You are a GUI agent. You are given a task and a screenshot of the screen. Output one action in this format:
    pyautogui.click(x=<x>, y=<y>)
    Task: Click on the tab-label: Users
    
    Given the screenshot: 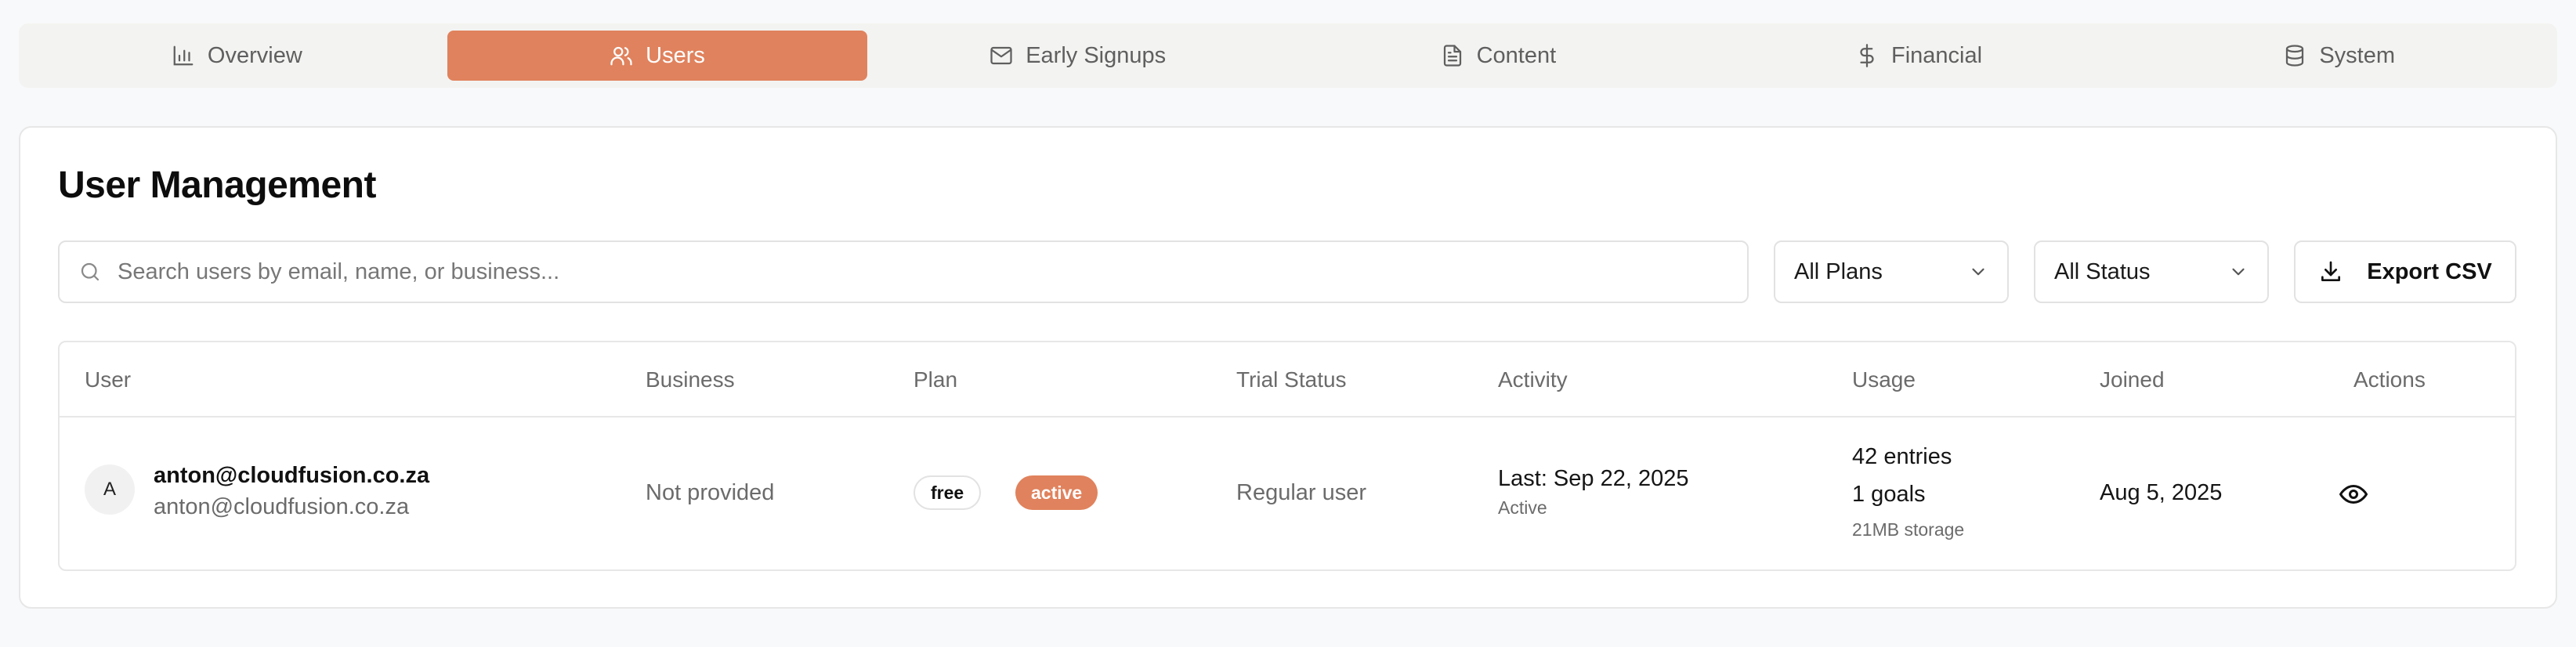 What is the action you would take?
    pyautogui.click(x=676, y=55)
    